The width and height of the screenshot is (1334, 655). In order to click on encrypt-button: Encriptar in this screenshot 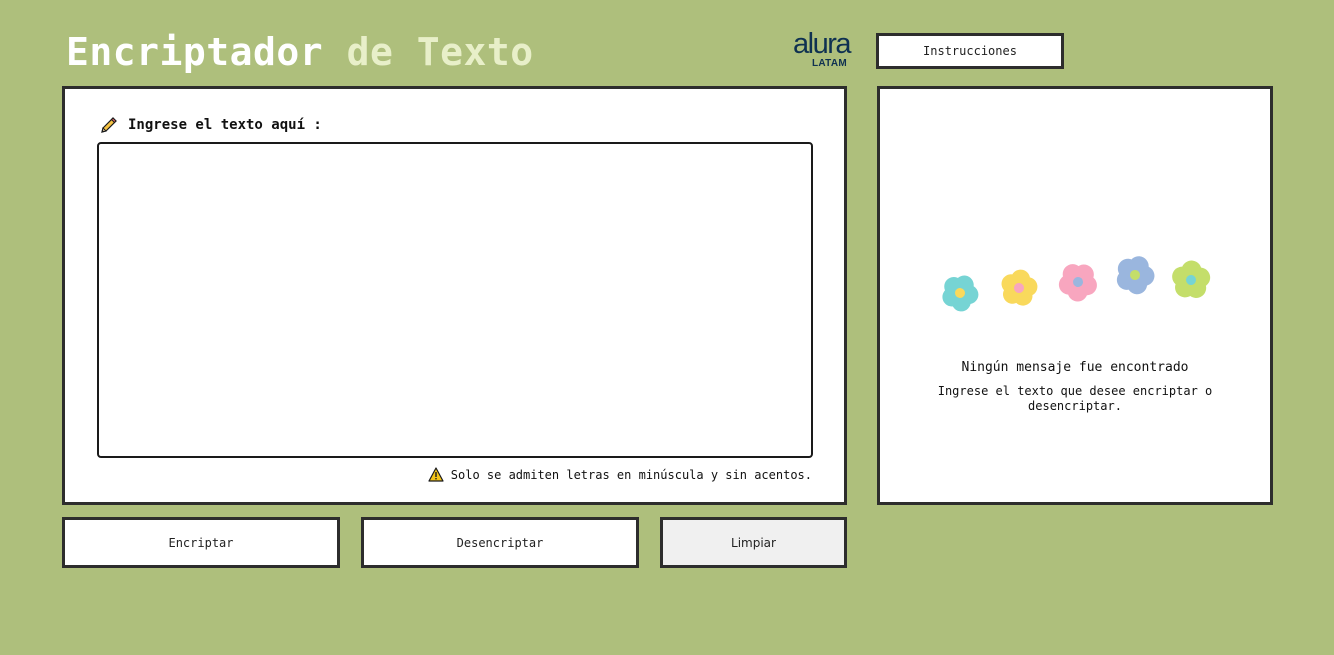, I will do `click(201, 542)`.